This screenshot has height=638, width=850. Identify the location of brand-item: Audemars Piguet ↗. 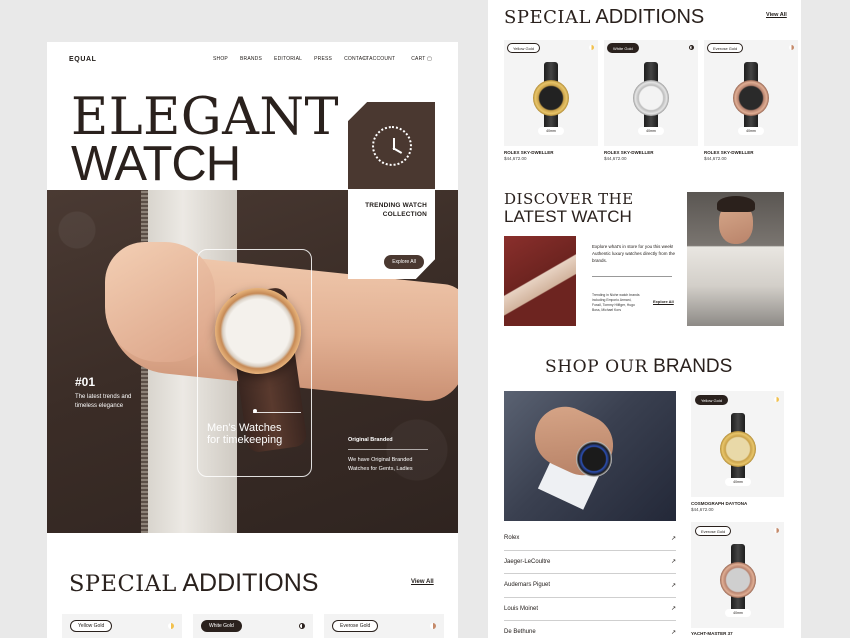
(590, 586).